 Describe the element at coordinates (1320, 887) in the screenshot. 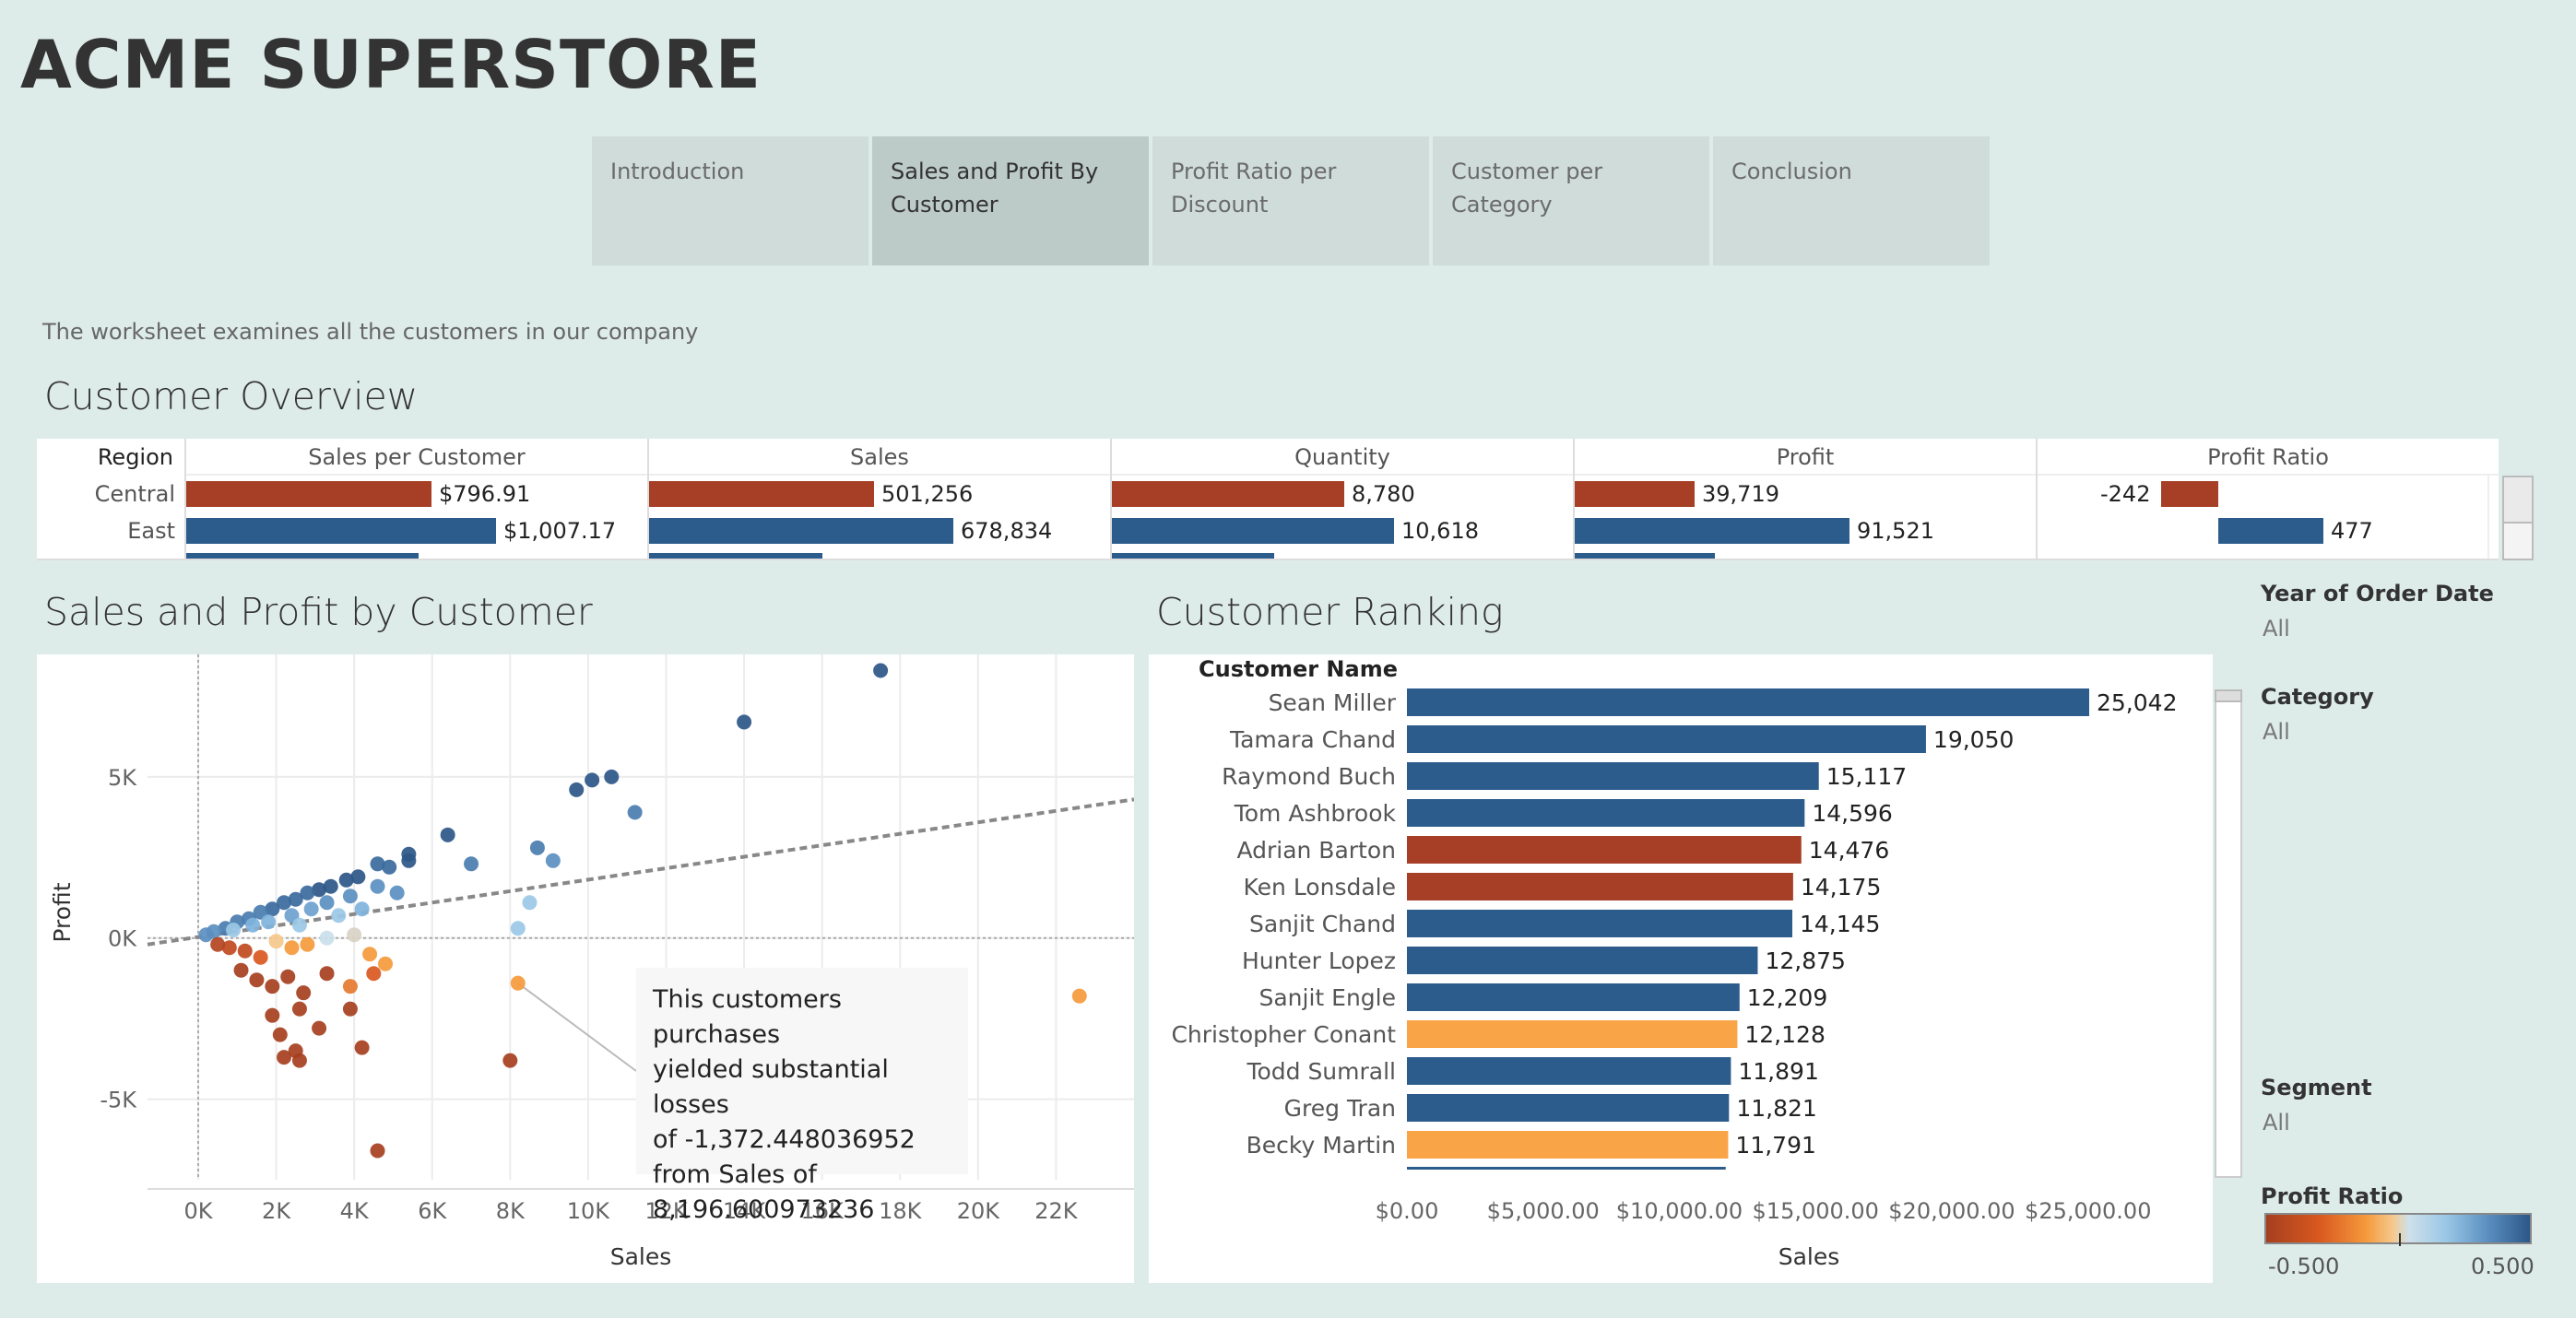

I see `customer-name-label: Ken Lonsdale` at that location.